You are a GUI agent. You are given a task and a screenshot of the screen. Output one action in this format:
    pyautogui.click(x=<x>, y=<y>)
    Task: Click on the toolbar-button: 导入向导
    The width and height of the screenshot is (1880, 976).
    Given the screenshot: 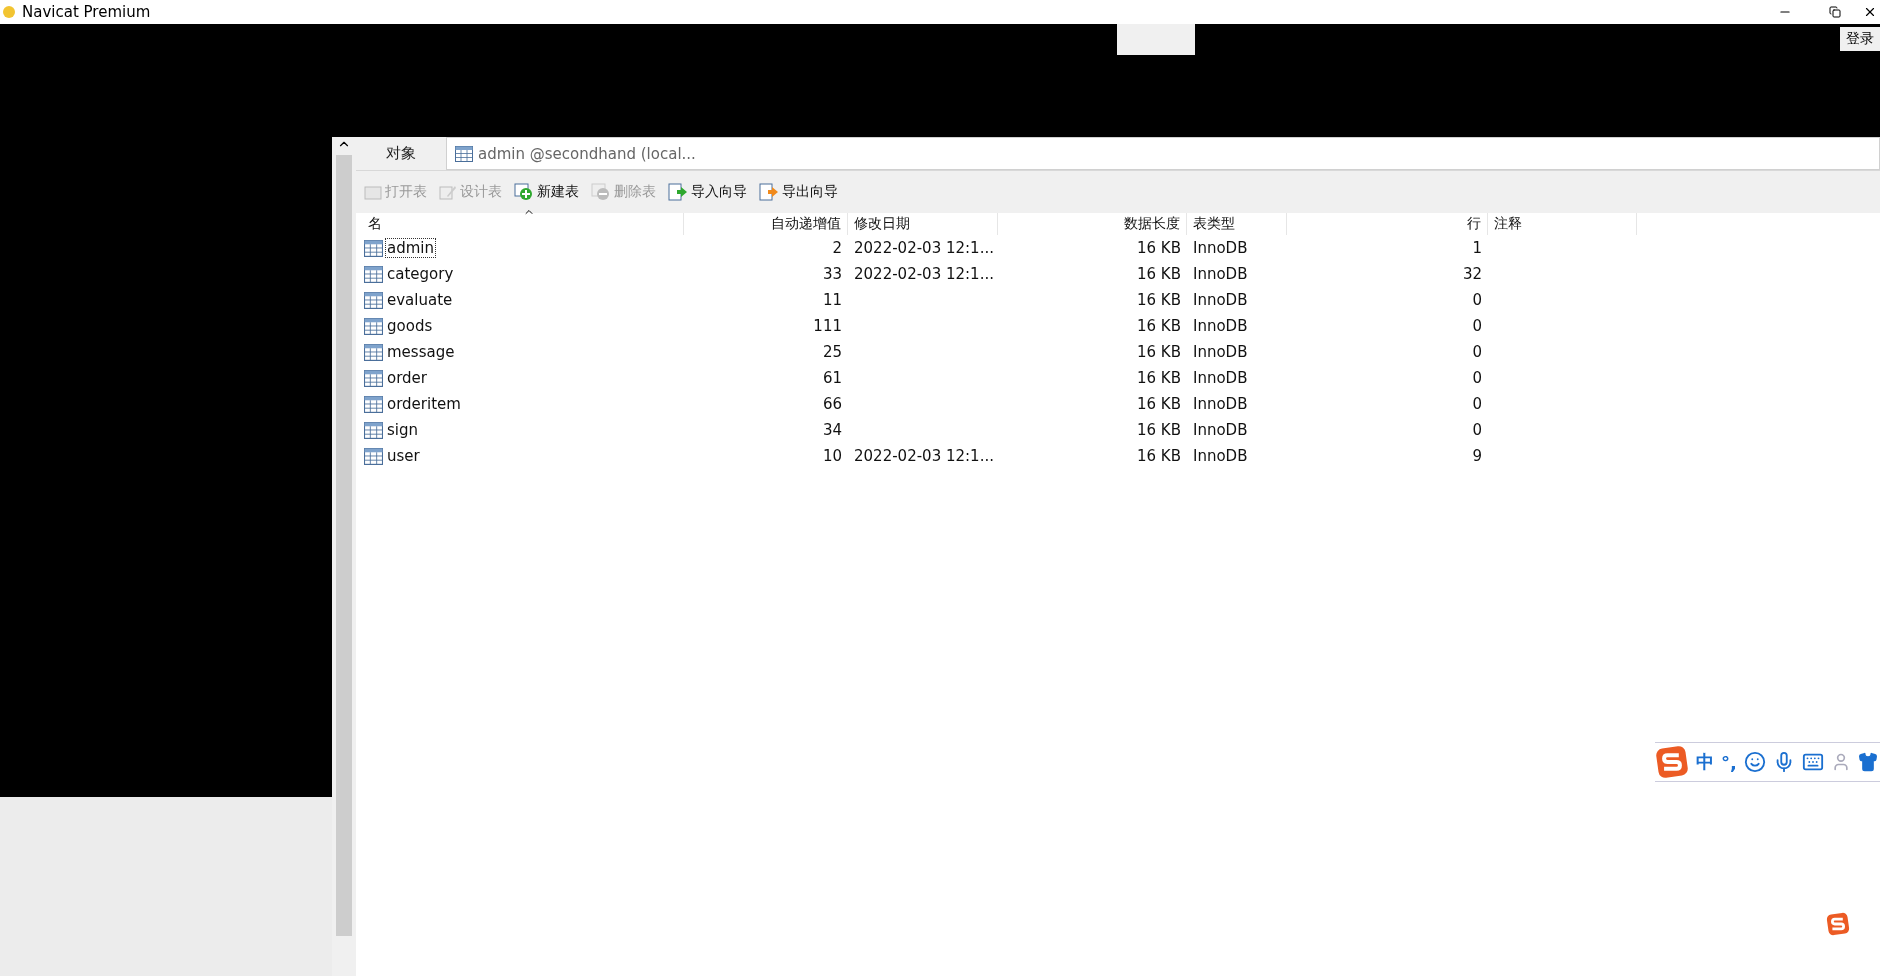 What is the action you would take?
    pyautogui.click(x=707, y=192)
    